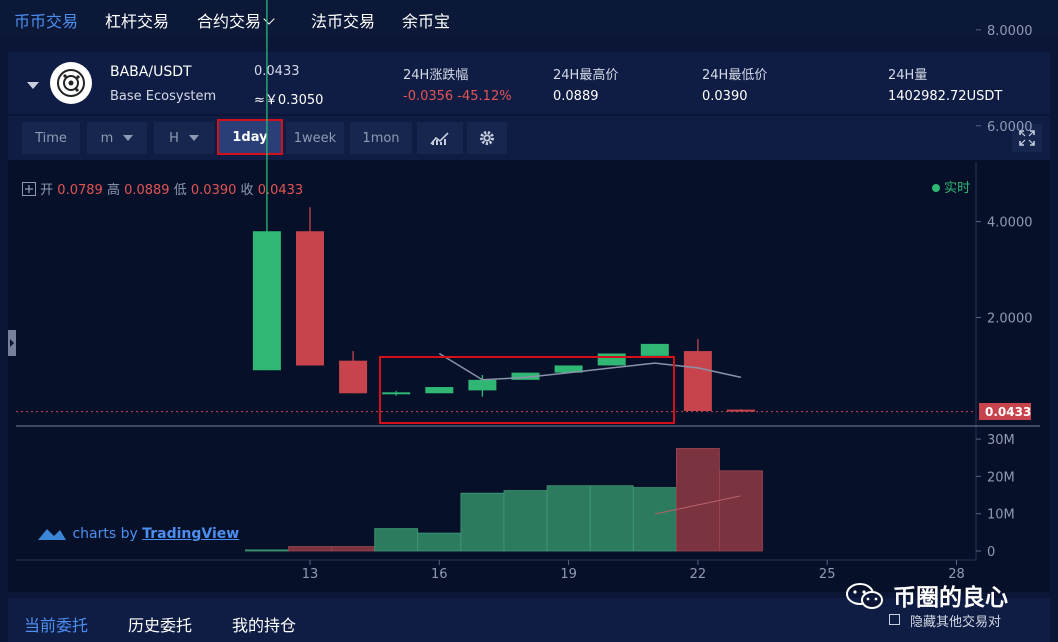 The image size is (1058, 642). What do you see at coordinates (991, 552) in the screenshot?
I see `volume-tick-label: 0` at bounding box center [991, 552].